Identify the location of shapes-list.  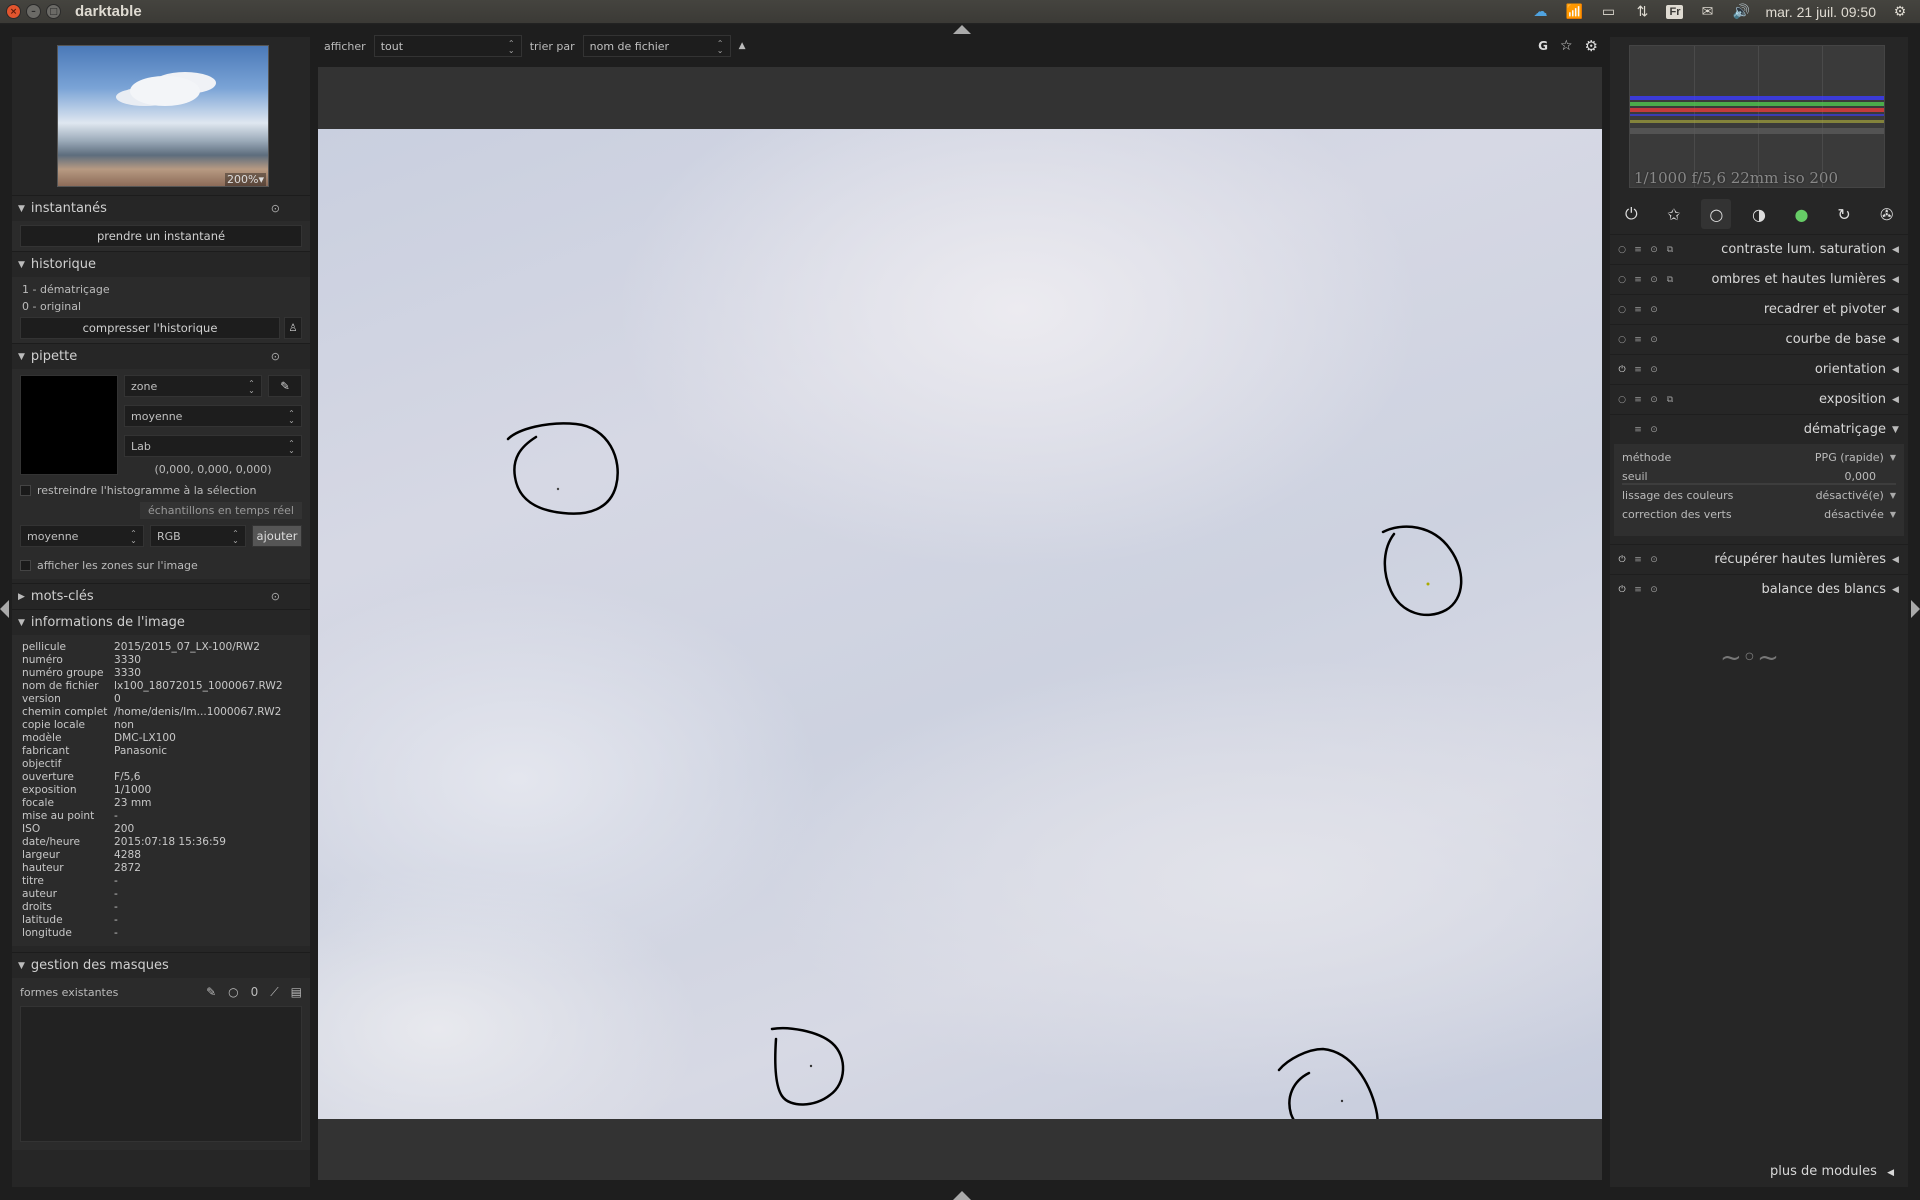
(161, 1074).